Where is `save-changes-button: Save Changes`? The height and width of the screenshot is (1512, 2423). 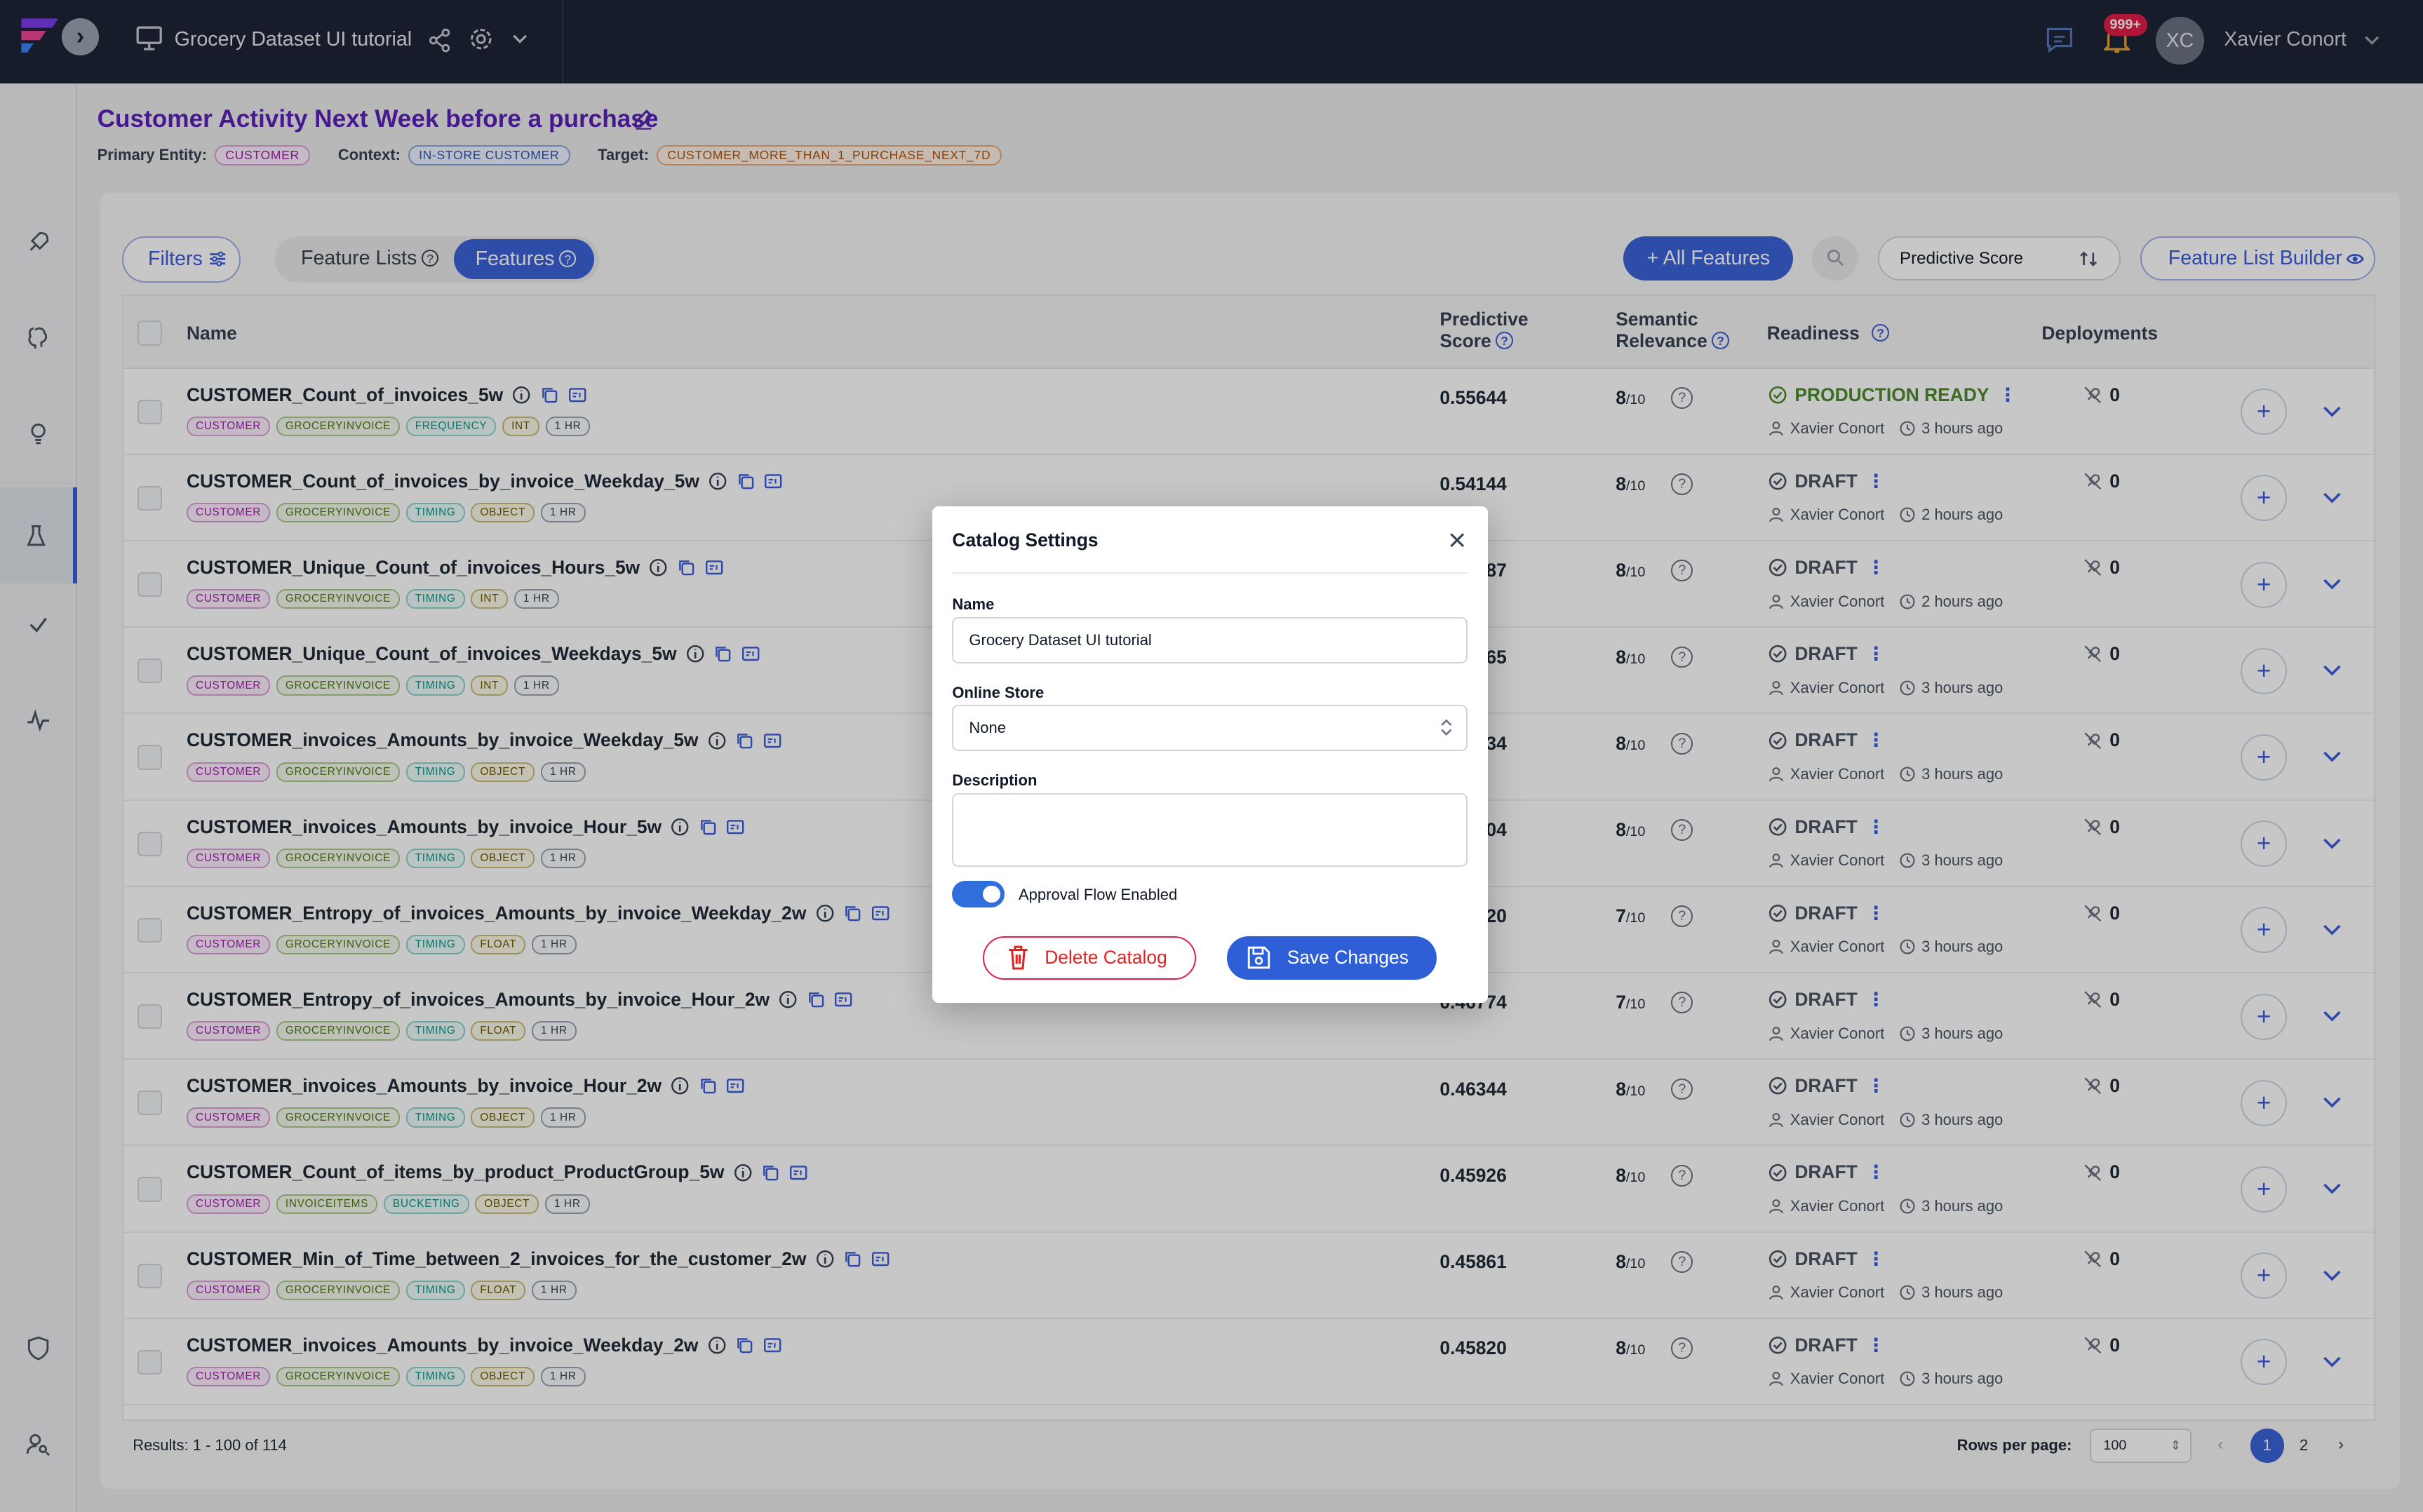
save-changes-button: Save Changes is located at coordinates (1332, 958).